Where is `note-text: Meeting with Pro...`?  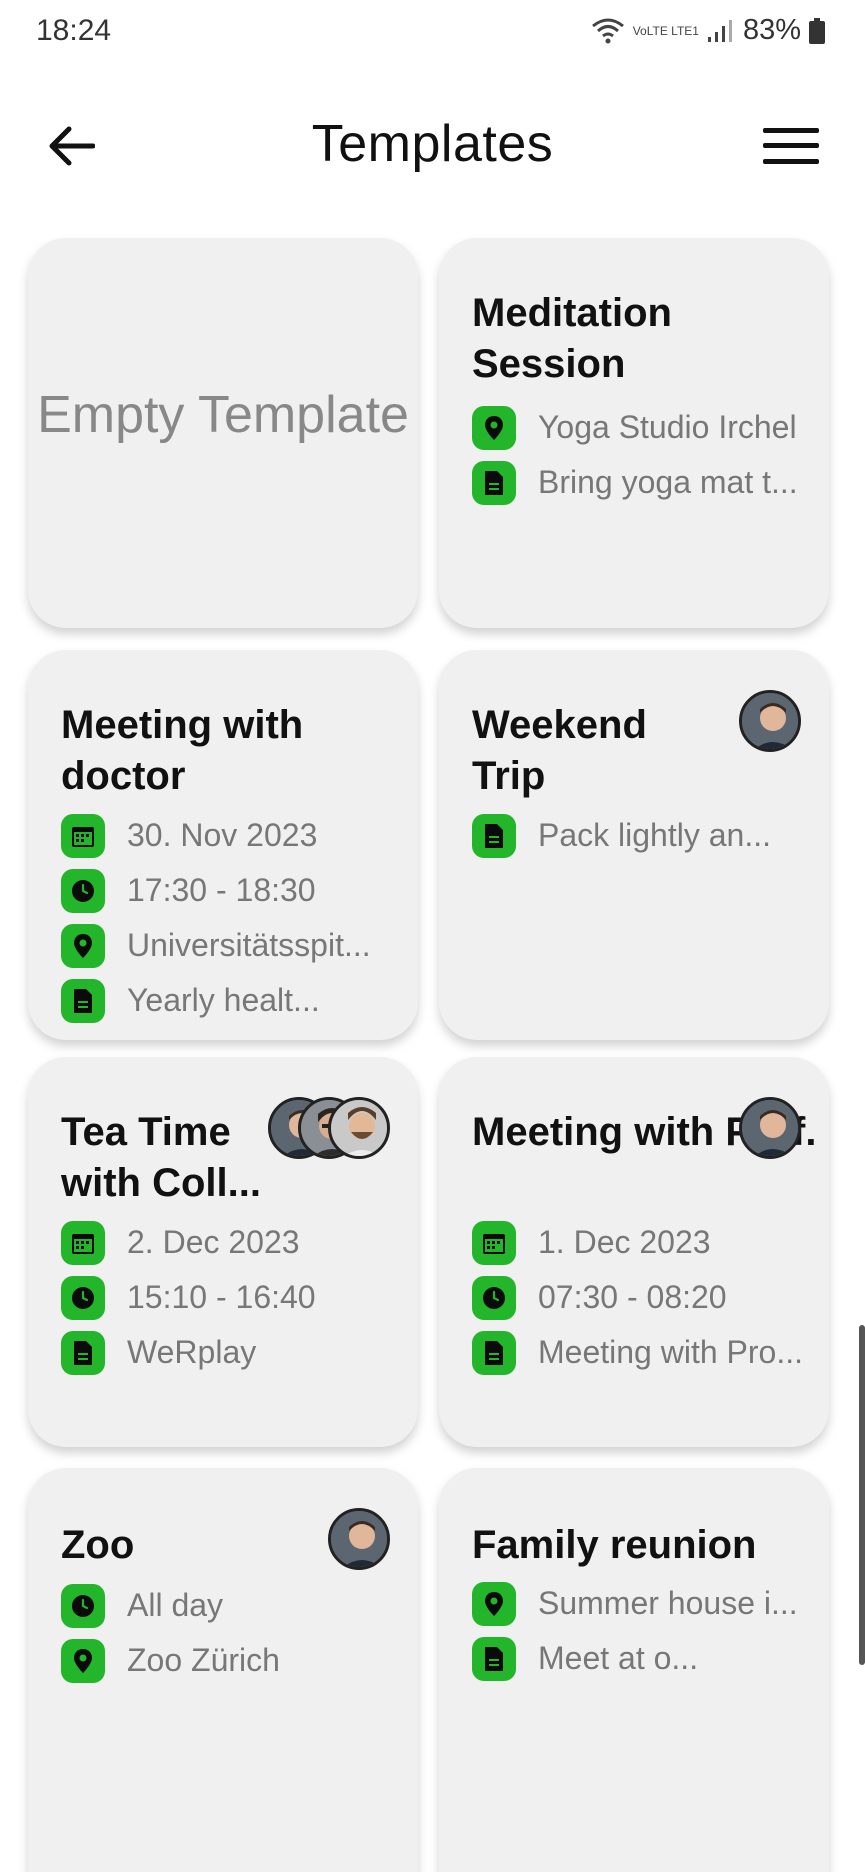 note-text: Meeting with Pro... is located at coordinates (670, 1352).